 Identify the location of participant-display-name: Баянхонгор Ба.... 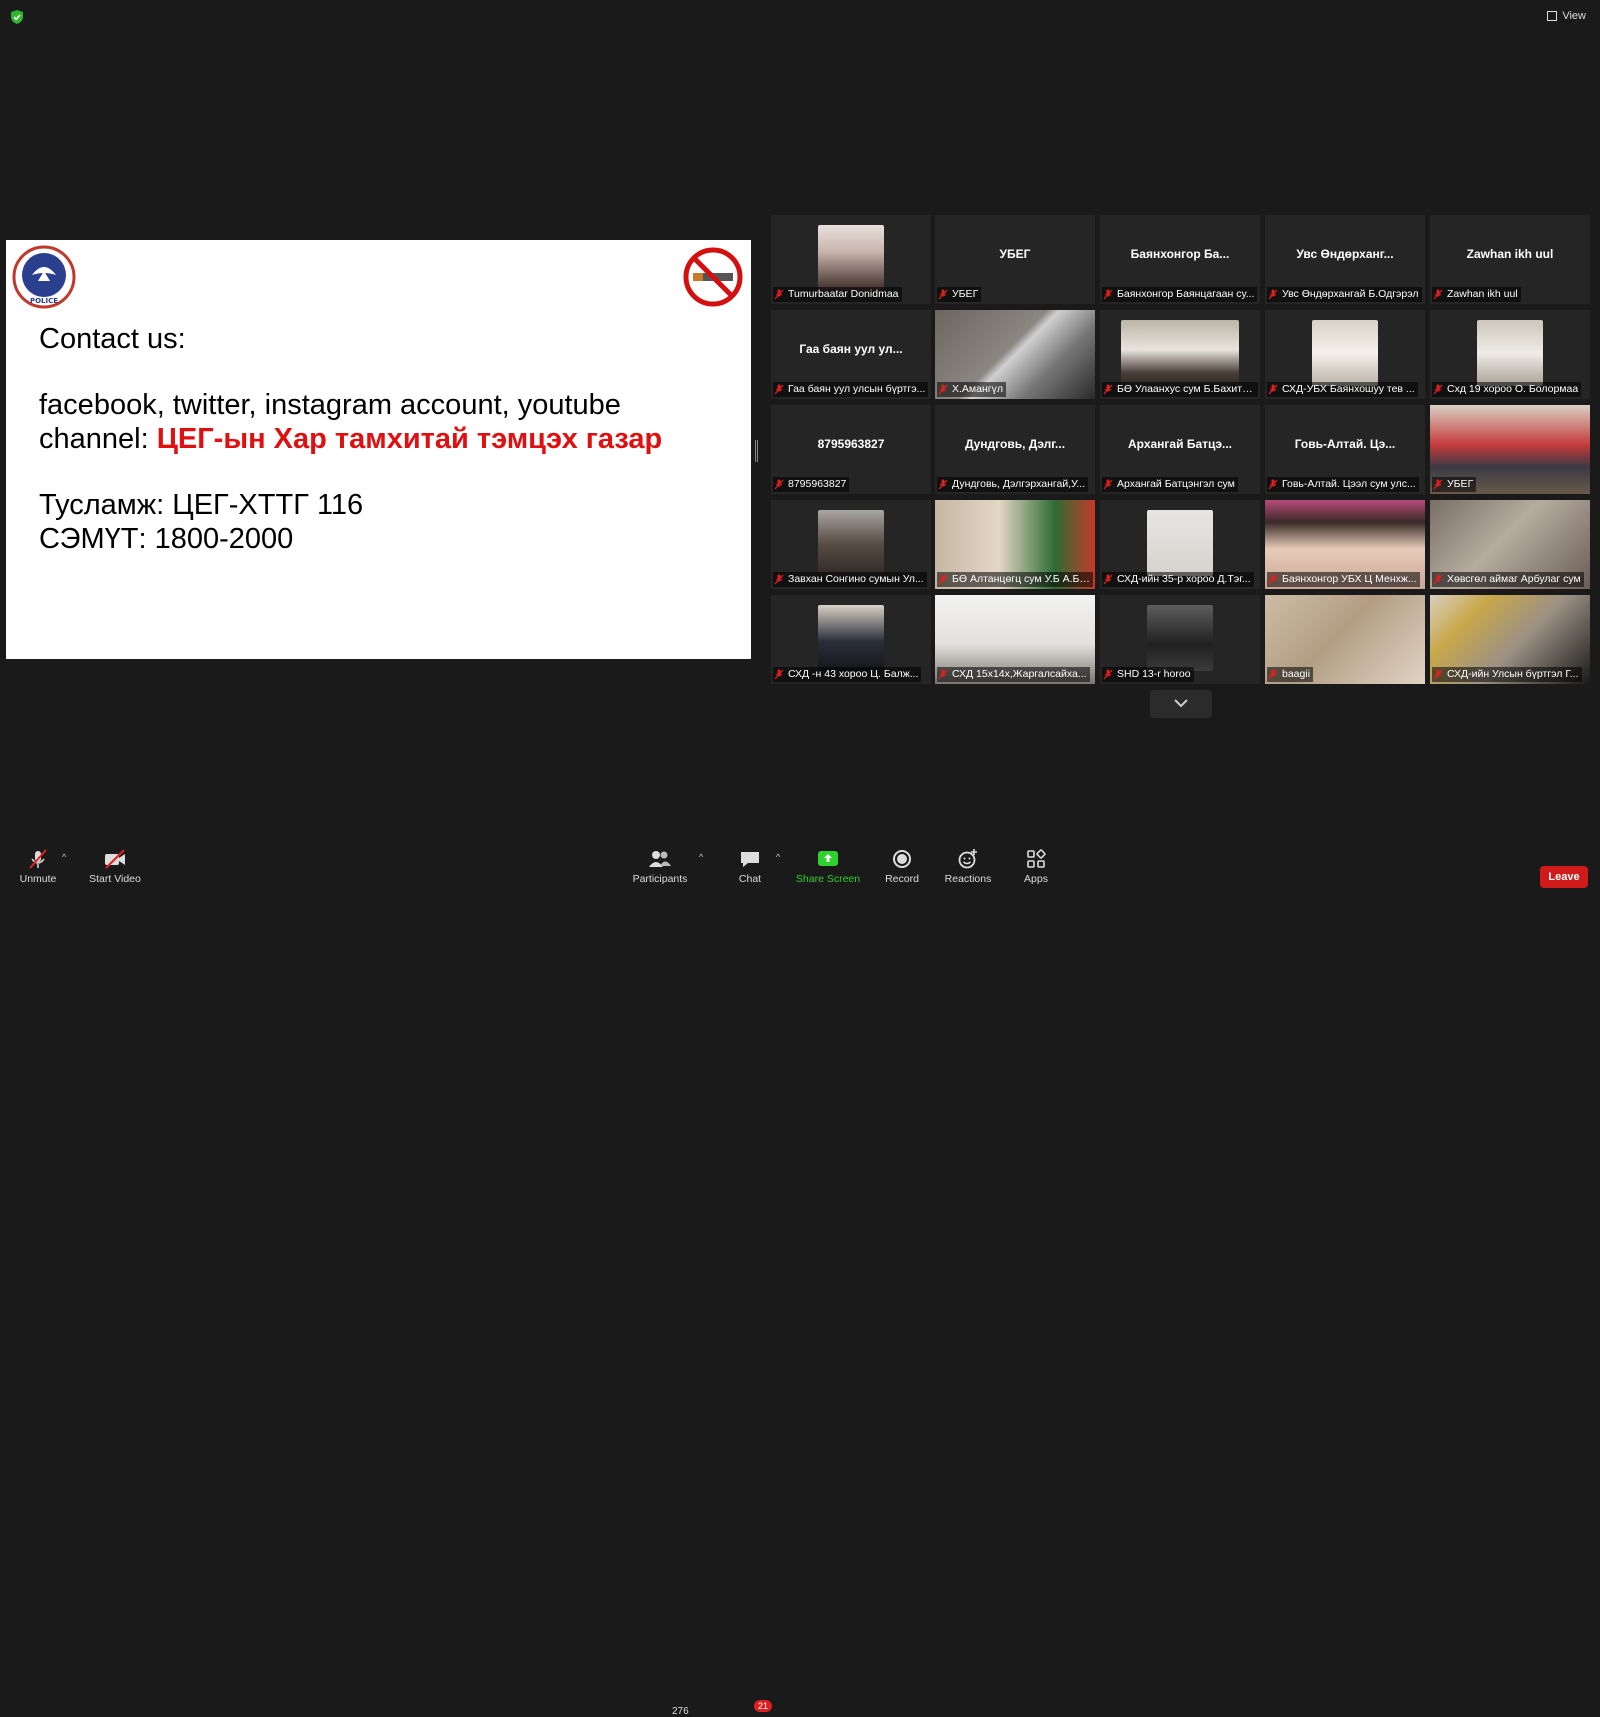
(1180, 254).